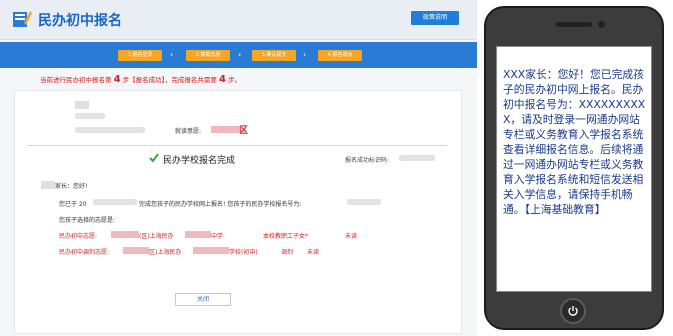 The image size is (673, 336). What do you see at coordinates (287, 252) in the screenshot?
I see `choice2-extra: 调剂` at bounding box center [287, 252].